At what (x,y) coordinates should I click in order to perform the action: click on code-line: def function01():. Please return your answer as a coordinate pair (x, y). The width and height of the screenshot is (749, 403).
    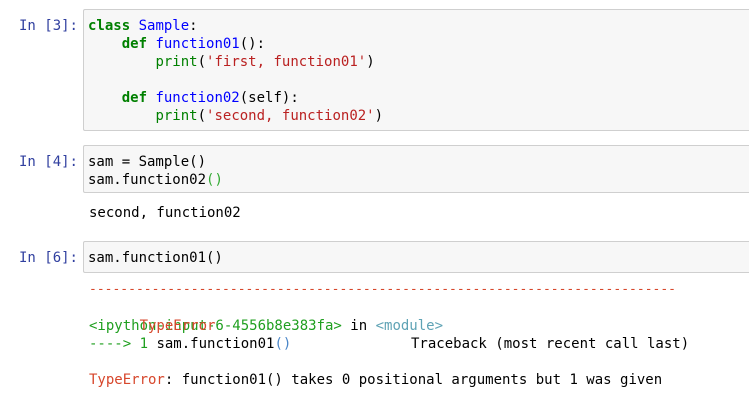
    Looking at the image, I should click on (193, 44).